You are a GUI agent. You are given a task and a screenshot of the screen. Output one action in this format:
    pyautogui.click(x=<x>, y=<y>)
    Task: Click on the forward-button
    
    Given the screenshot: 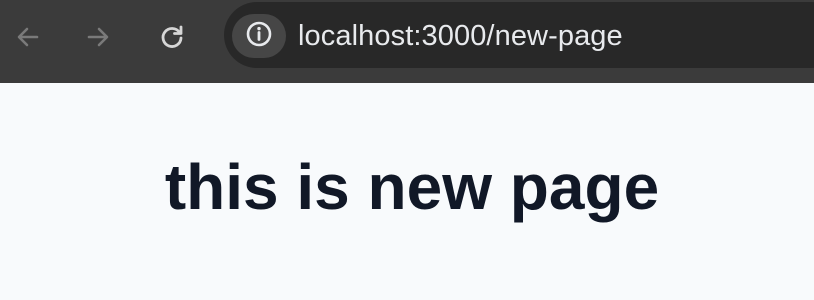 What is the action you would take?
    pyautogui.click(x=98, y=37)
    